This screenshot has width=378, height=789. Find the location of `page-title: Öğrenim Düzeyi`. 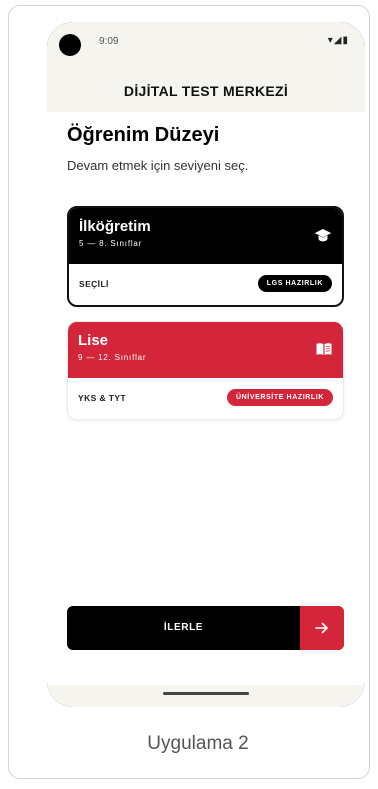

page-title: Öğrenim Düzeyi is located at coordinates (143, 135).